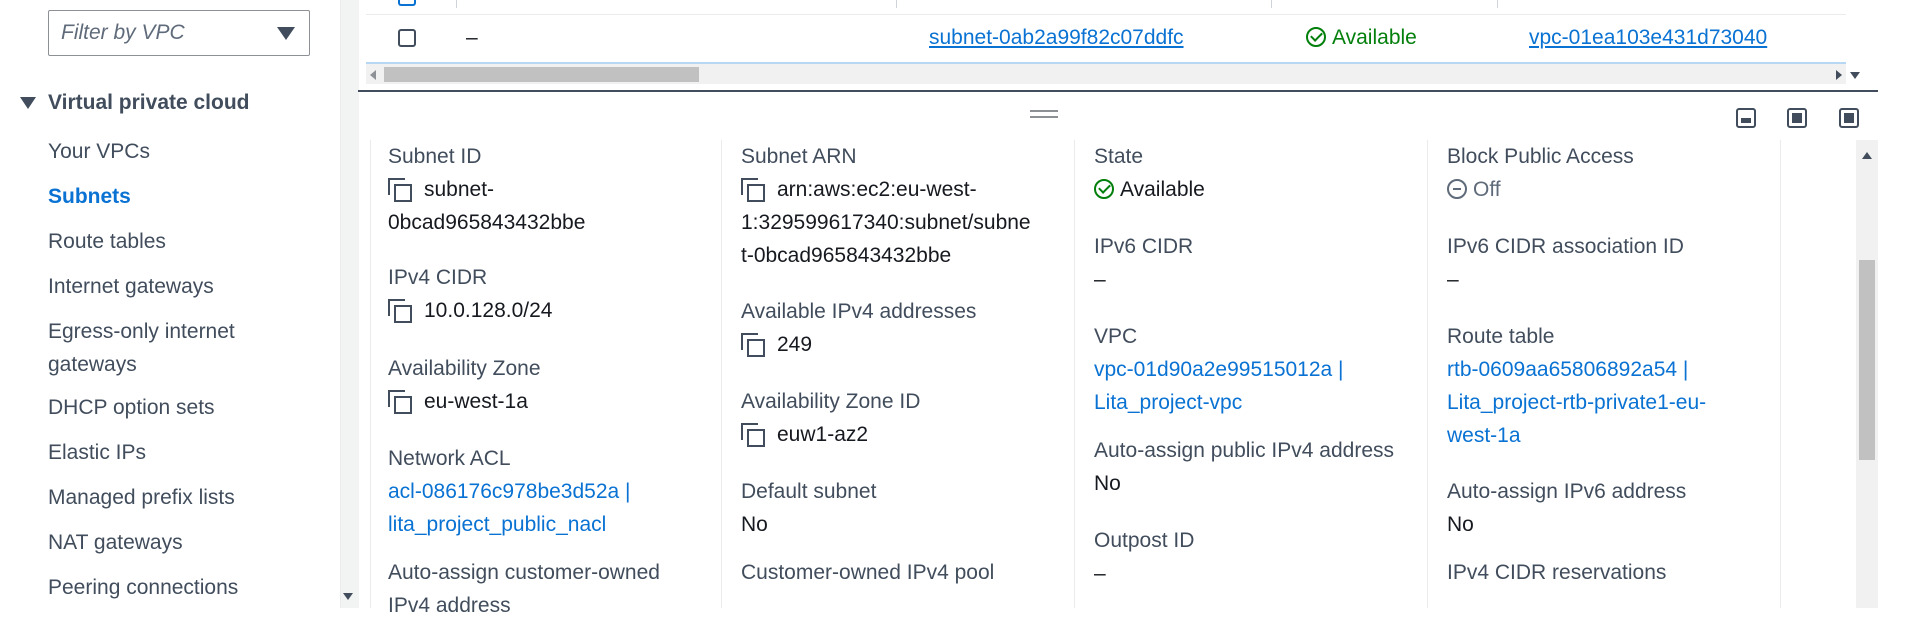 This screenshot has width=1920, height=622. What do you see at coordinates (438, 277) in the screenshot?
I see `ipv4-cidr-label: IPv4 CIDR` at bounding box center [438, 277].